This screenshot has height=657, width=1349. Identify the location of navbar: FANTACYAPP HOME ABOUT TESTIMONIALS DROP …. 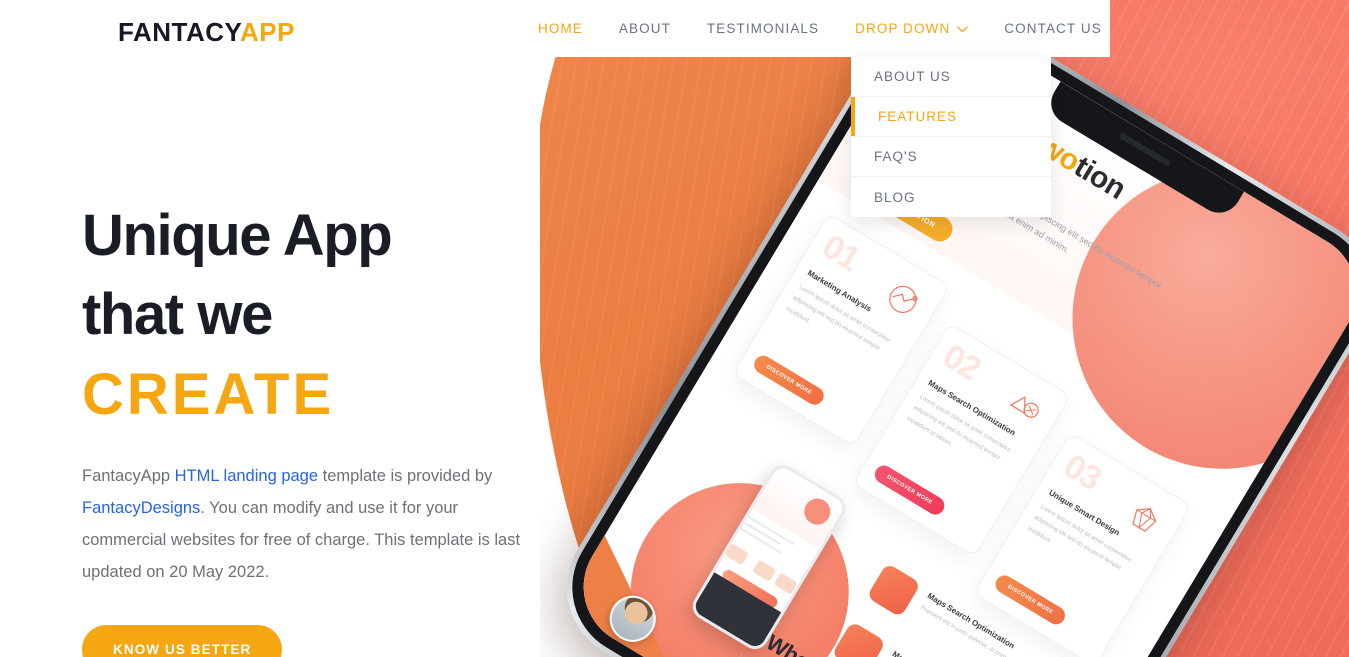
(555, 28).